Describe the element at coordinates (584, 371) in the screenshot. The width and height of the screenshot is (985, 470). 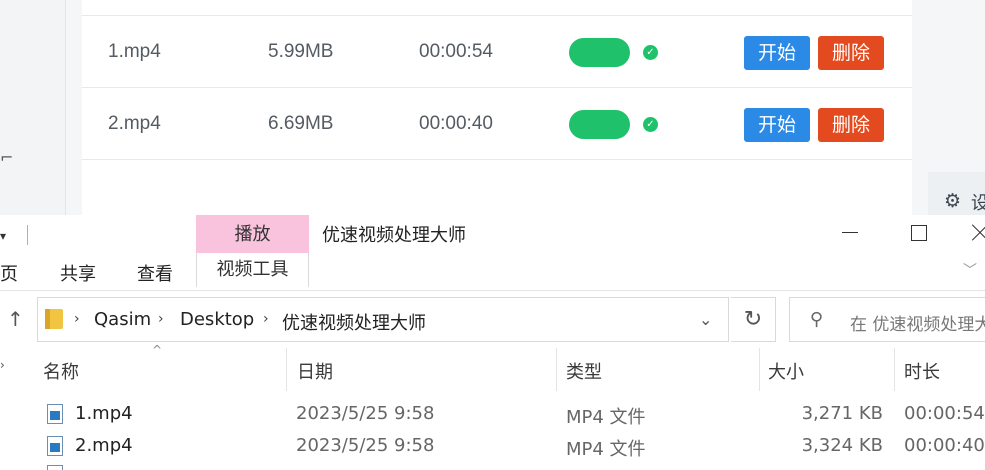
I see `column-header-type: 类型` at that location.